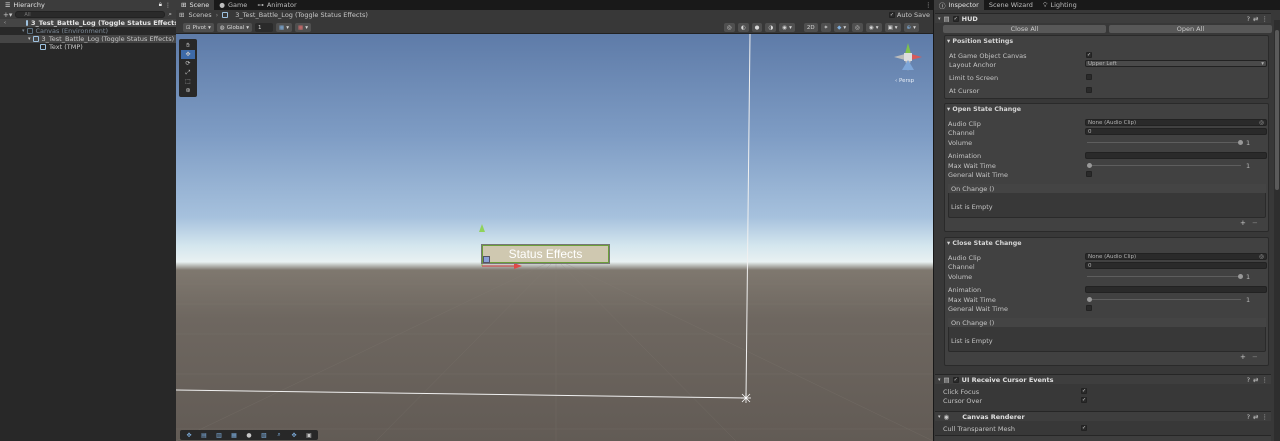 This screenshot has width=1280, height=441. What do you see at coordinates (1176, 256) in the screenshot?
I see `close-audio-clip-field: None (Audio Clip) ◎` at bounding box center [1176, 256].